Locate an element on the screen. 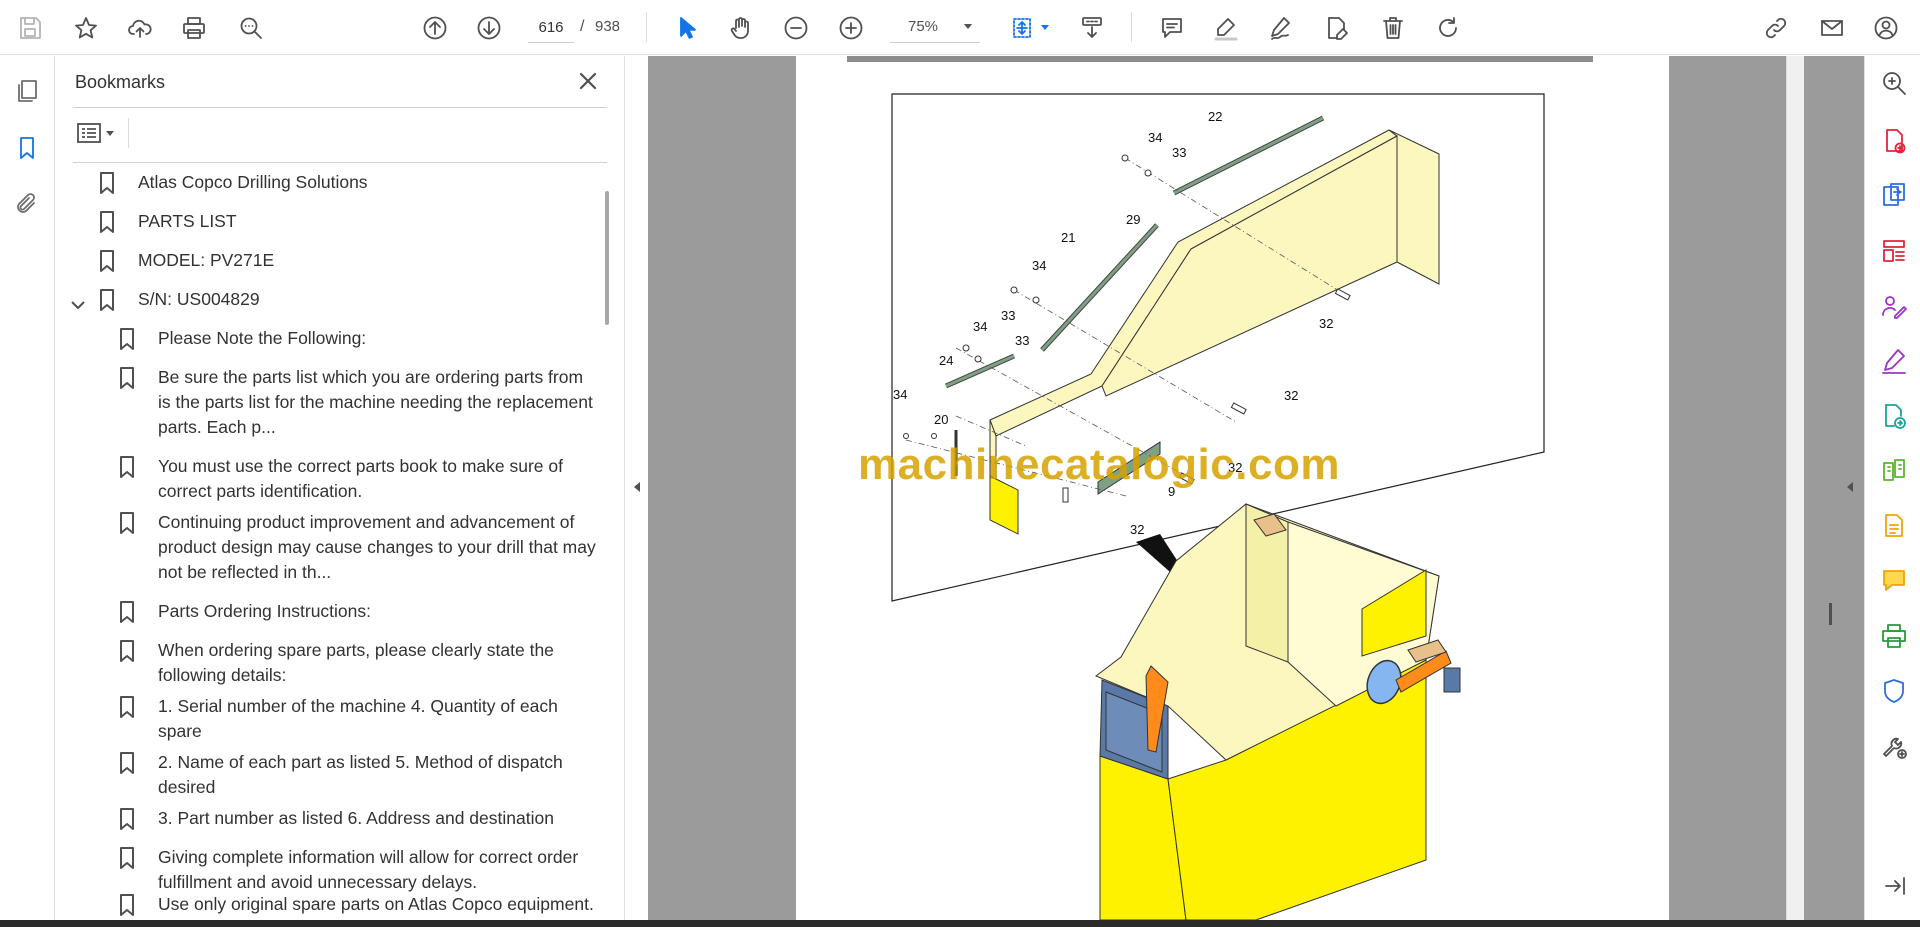 The height and width of the screenshot is (927, 1920). document-scroll-thumb is located at coordinates (1830, 614).